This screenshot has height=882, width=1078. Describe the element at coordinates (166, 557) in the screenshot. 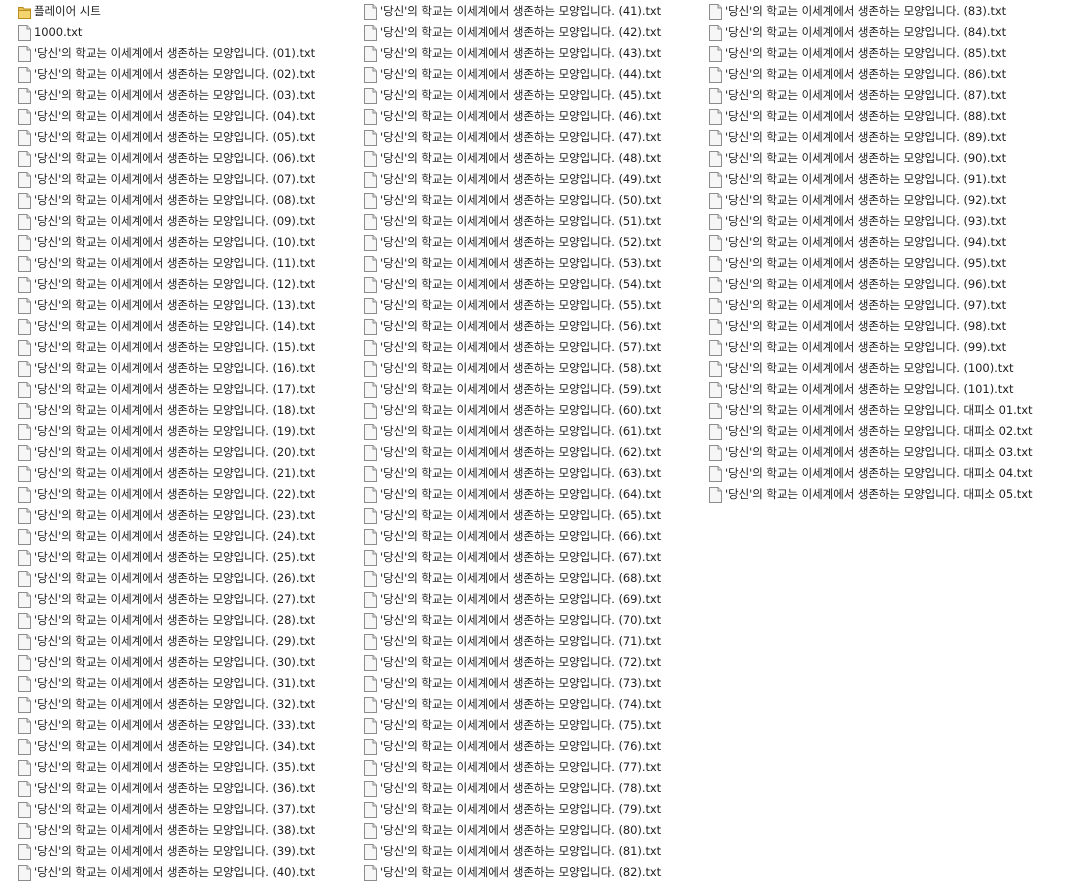

I see `file-item: '당신'의 학교는 이세계에서 생존하는 모양입니다. (25).txt` at that location.